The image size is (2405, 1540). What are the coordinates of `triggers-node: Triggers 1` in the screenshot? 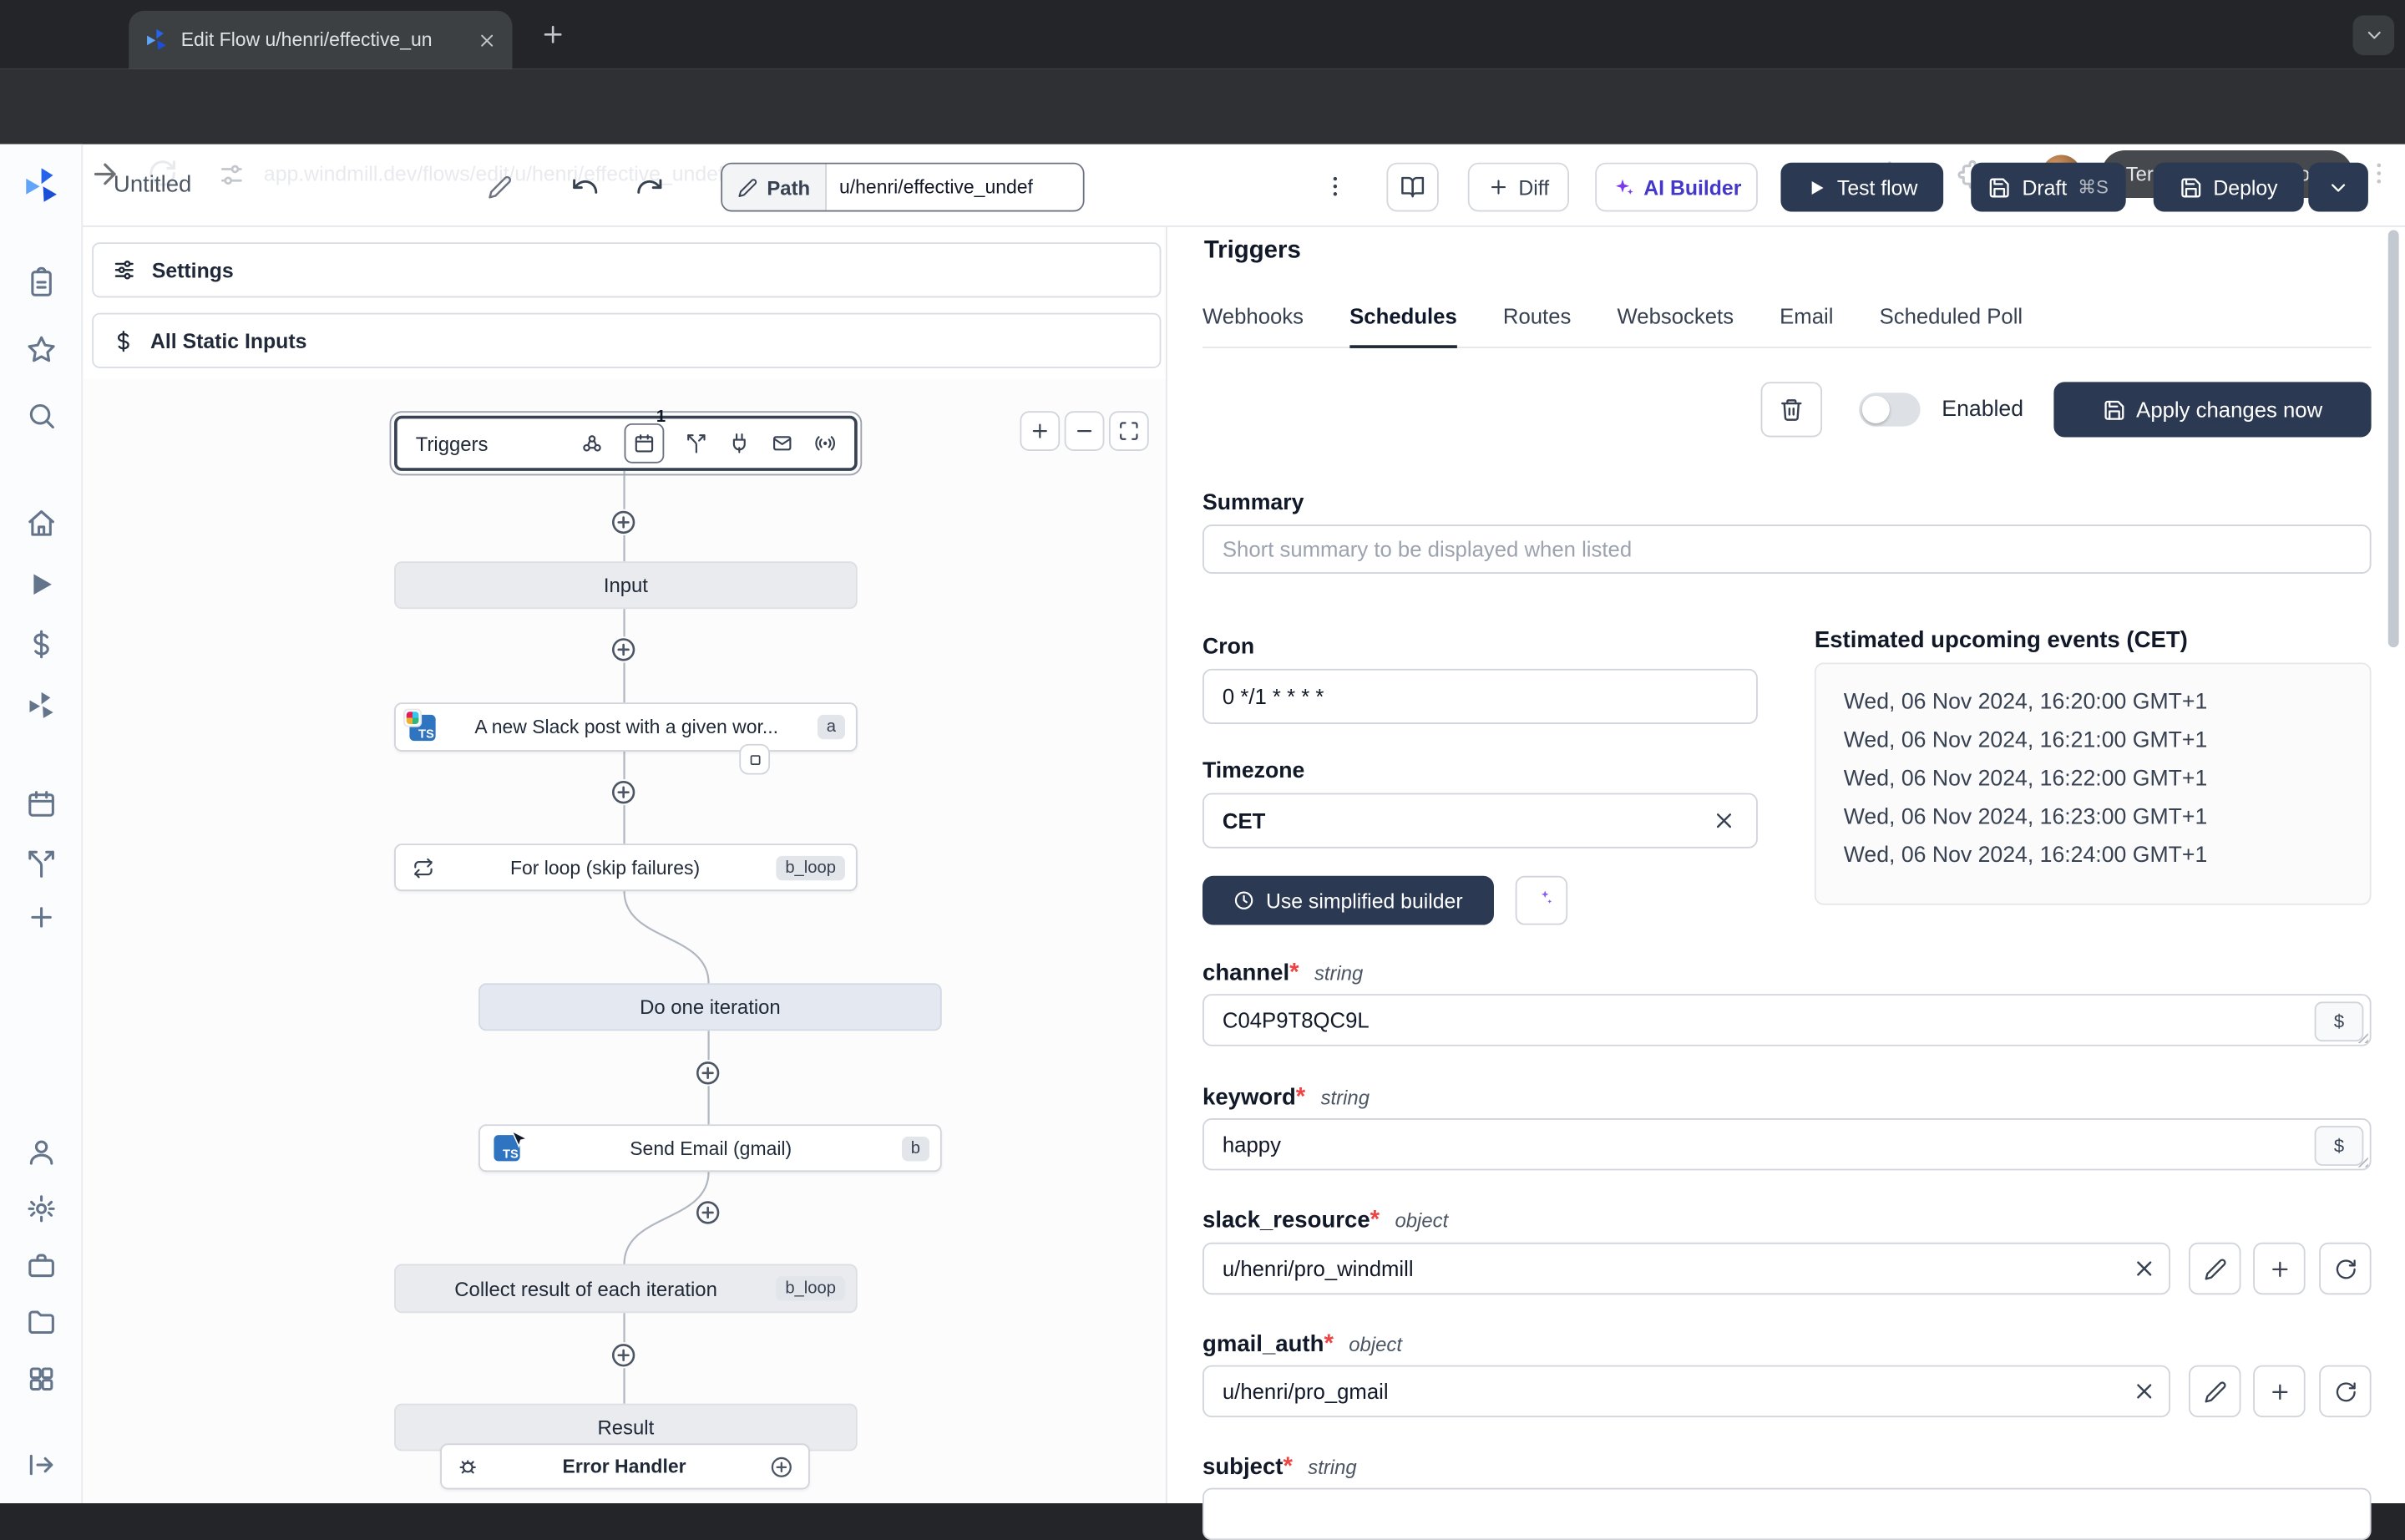 It's located at (626, 442).